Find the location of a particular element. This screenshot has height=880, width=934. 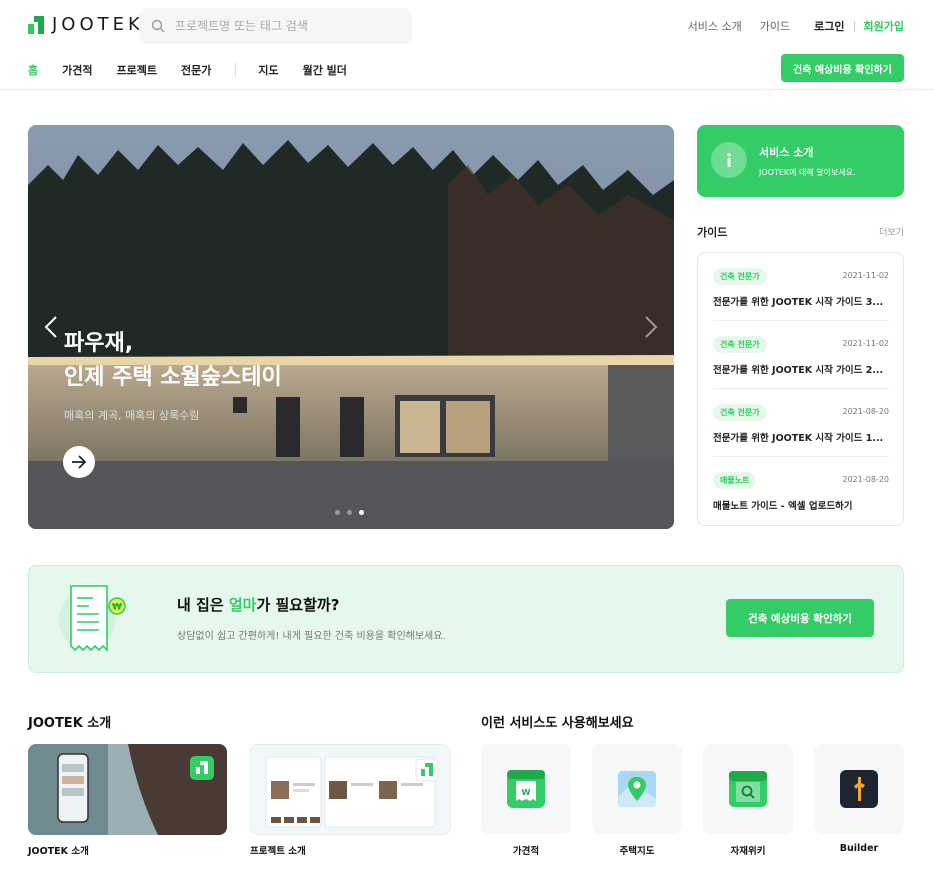

guide-item: 매물노트 2021-08-20 매물노트 가이드 - 엑셀 업로드하기 is located at coordinates (801, 491).